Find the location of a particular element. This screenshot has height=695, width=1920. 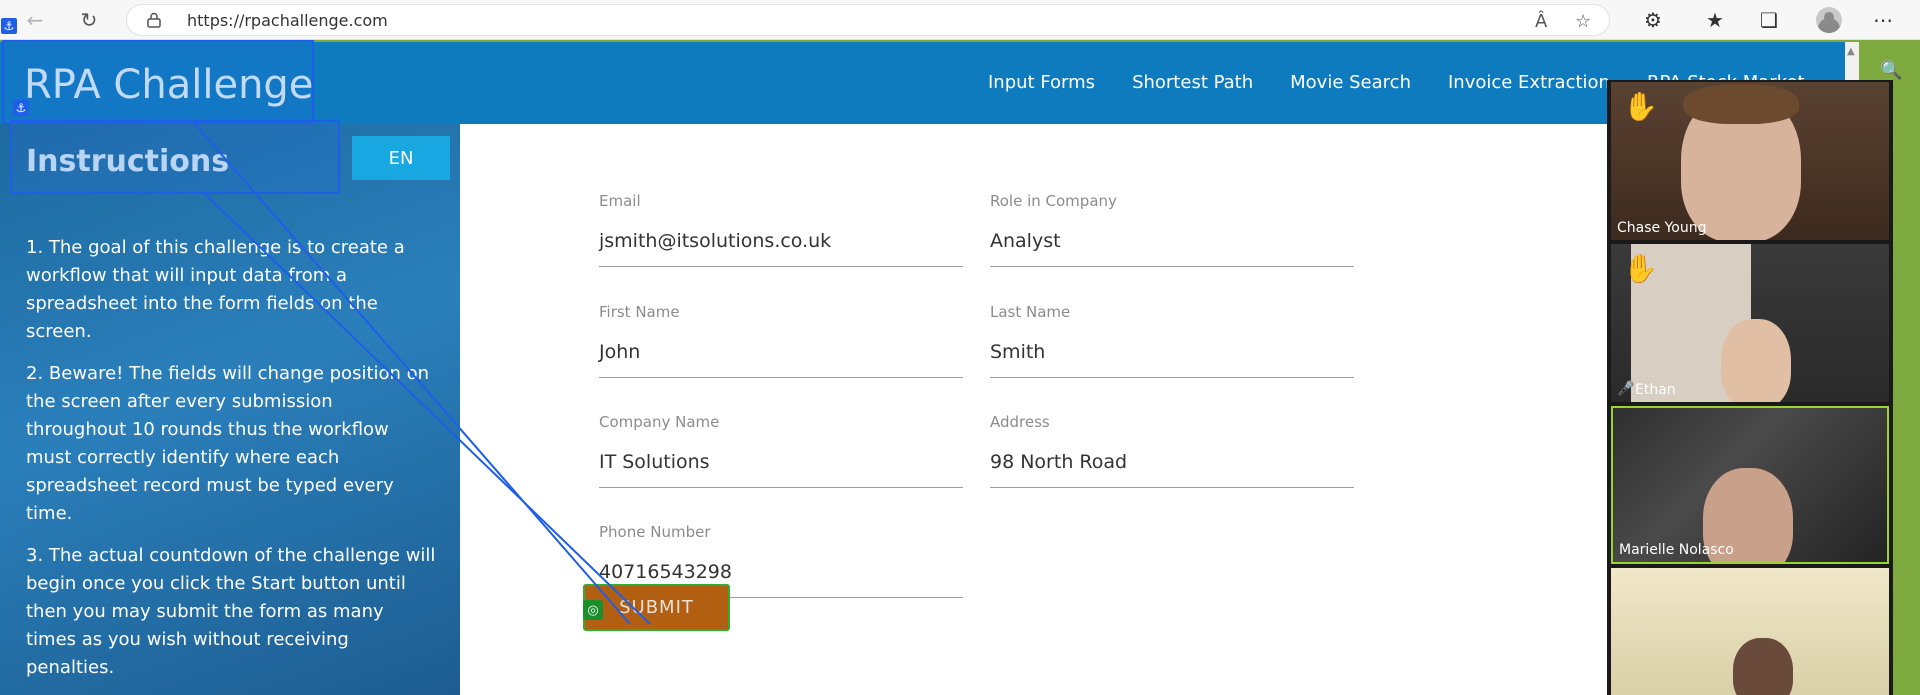

participant-hair is located at coordinates (1741, 104).